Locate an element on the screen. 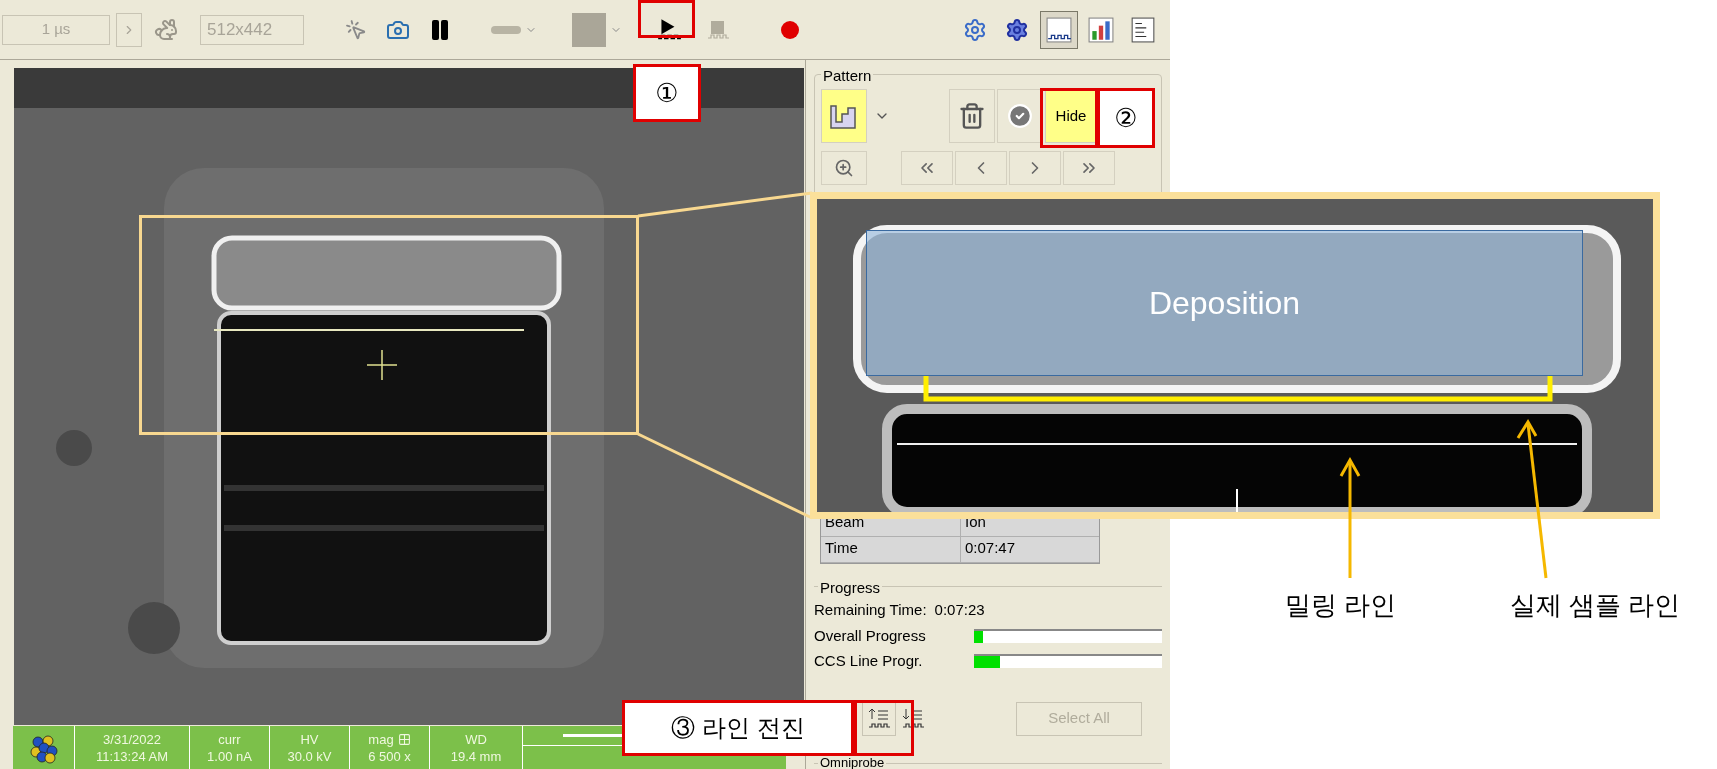 The height and width of the screenshot is (769, 1717). status-value: 30.0 kV is located at coordinates (309, 756).